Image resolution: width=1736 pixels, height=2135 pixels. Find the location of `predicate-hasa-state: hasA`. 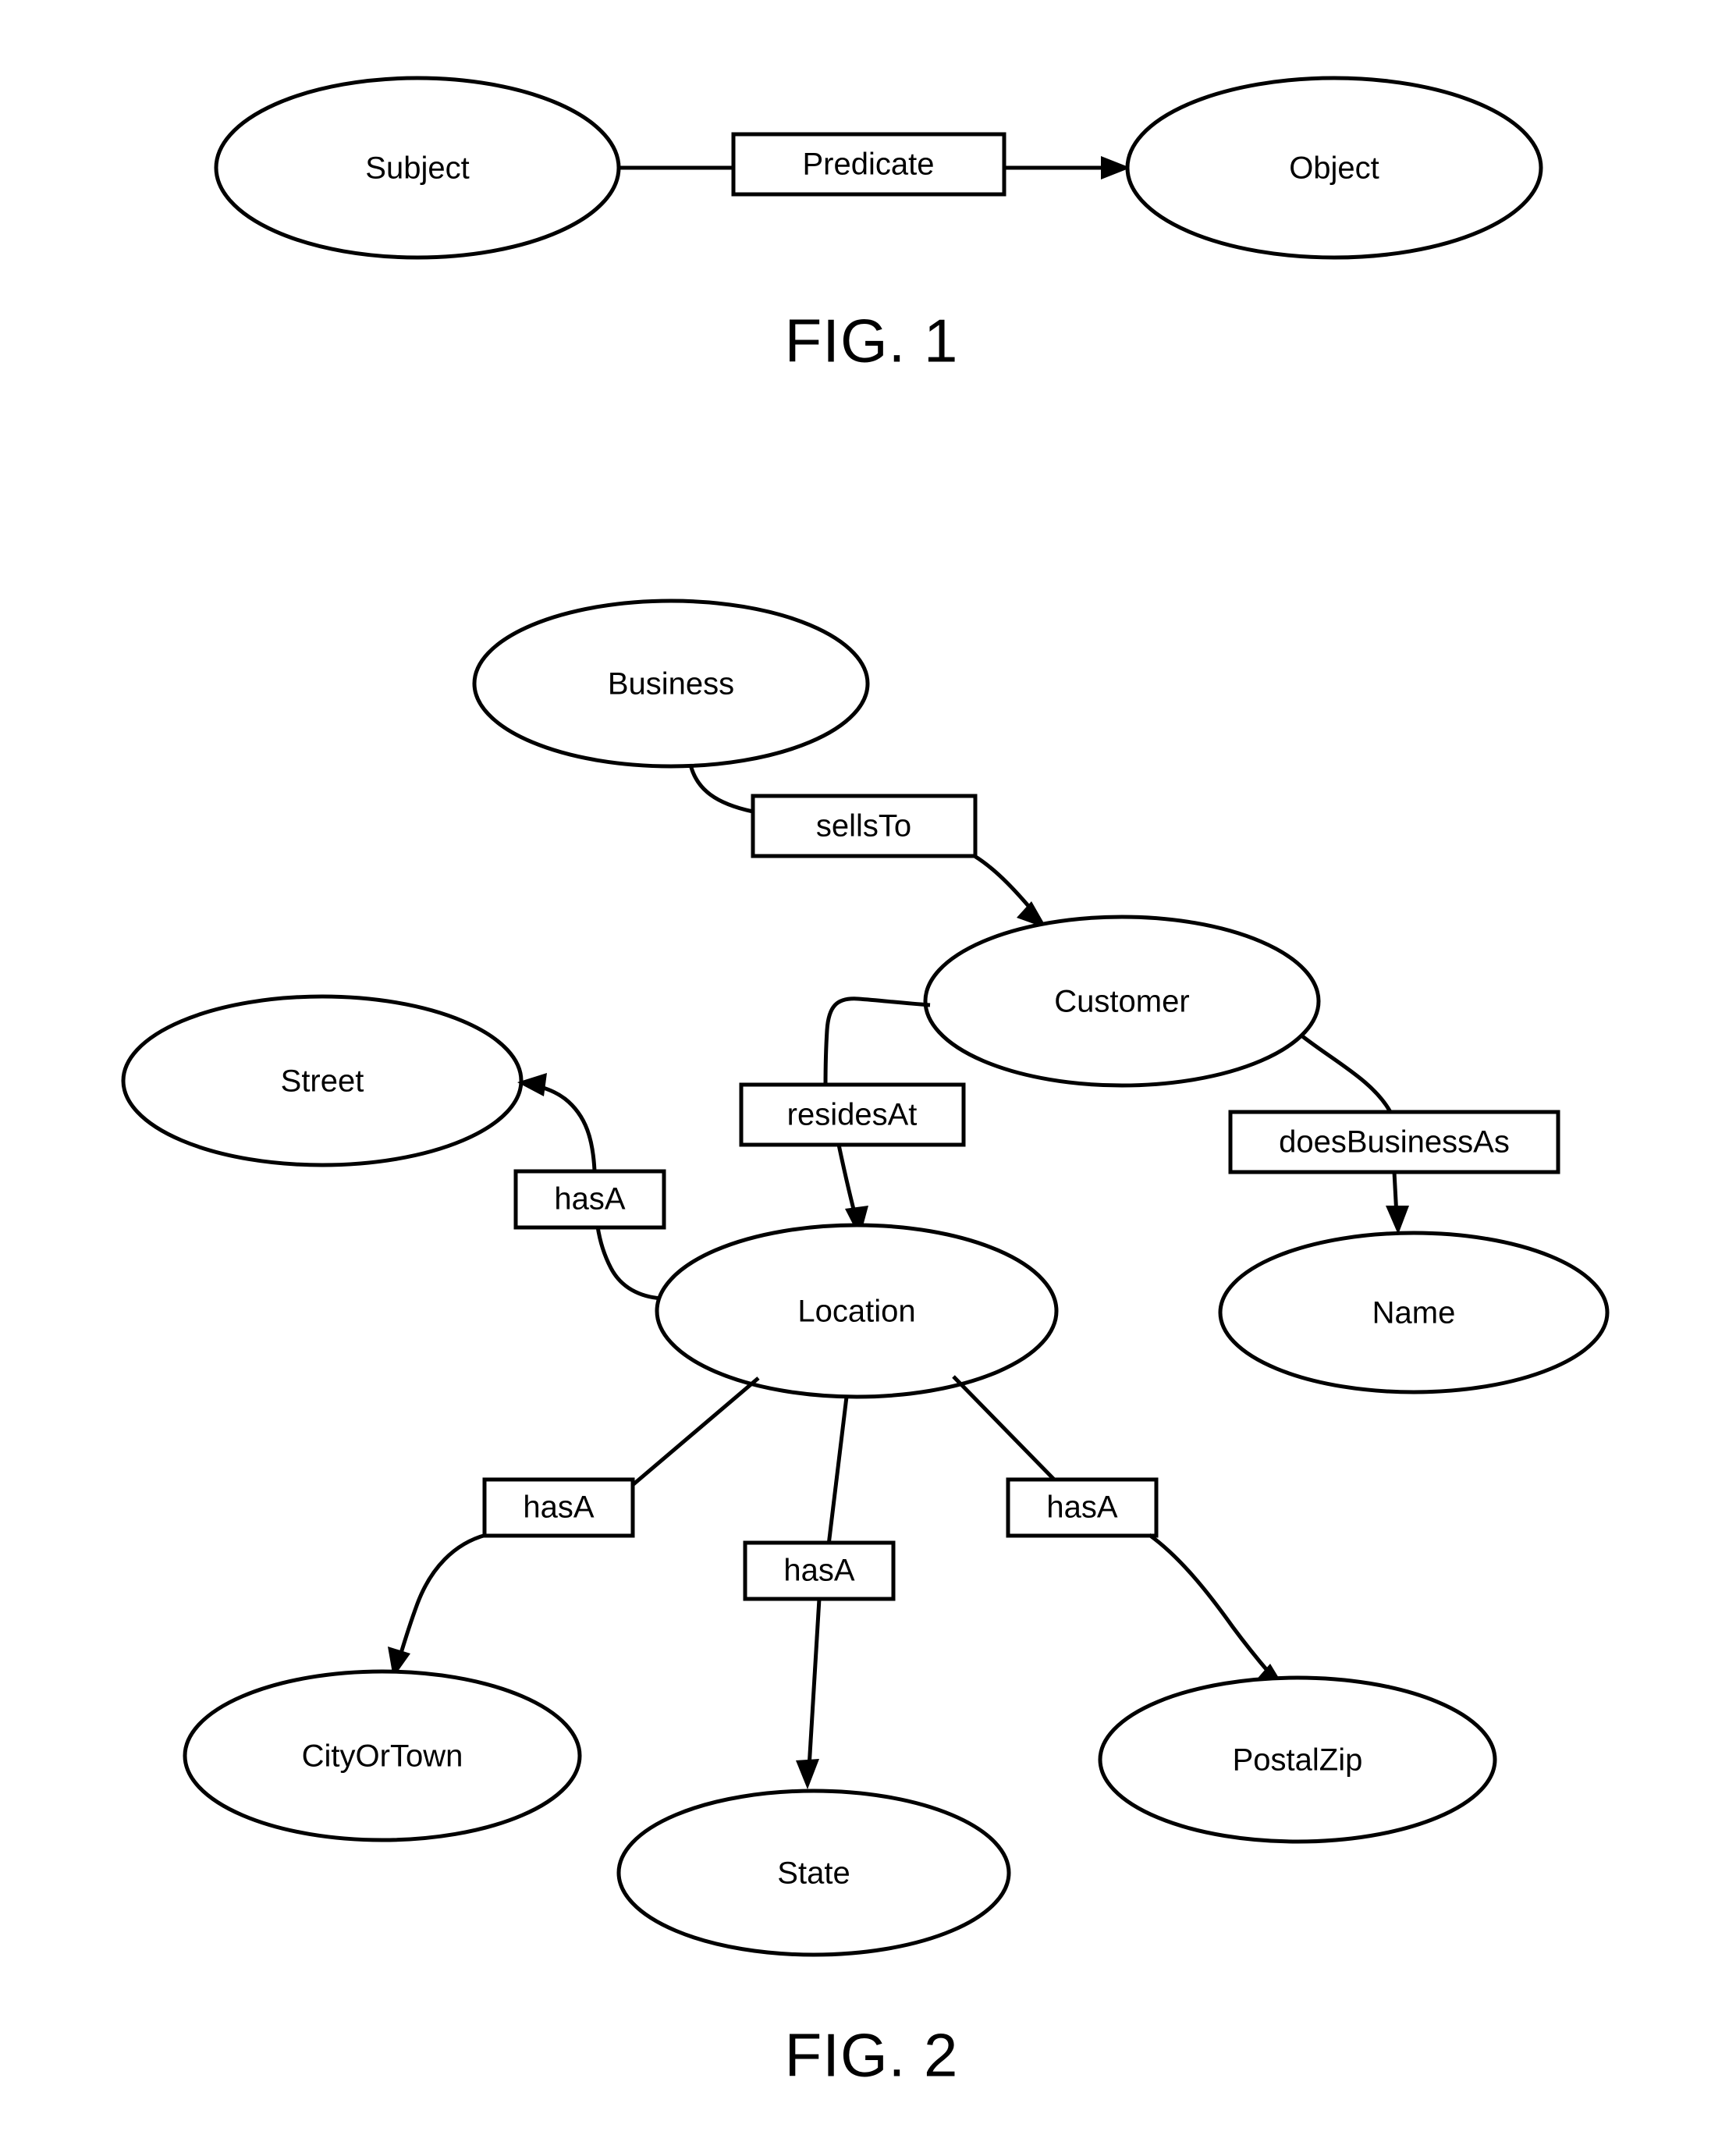

predicate-hasa-state: hasA is located at coordinates (819, 1570).